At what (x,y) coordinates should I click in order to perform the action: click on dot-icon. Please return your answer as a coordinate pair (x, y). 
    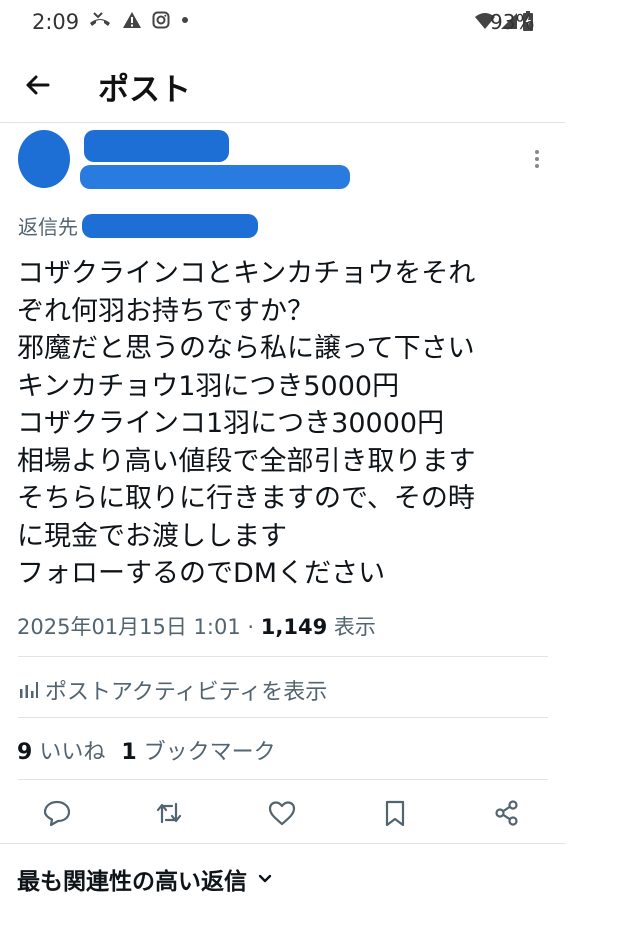
    Looking at the image, I should click on (185, 22).